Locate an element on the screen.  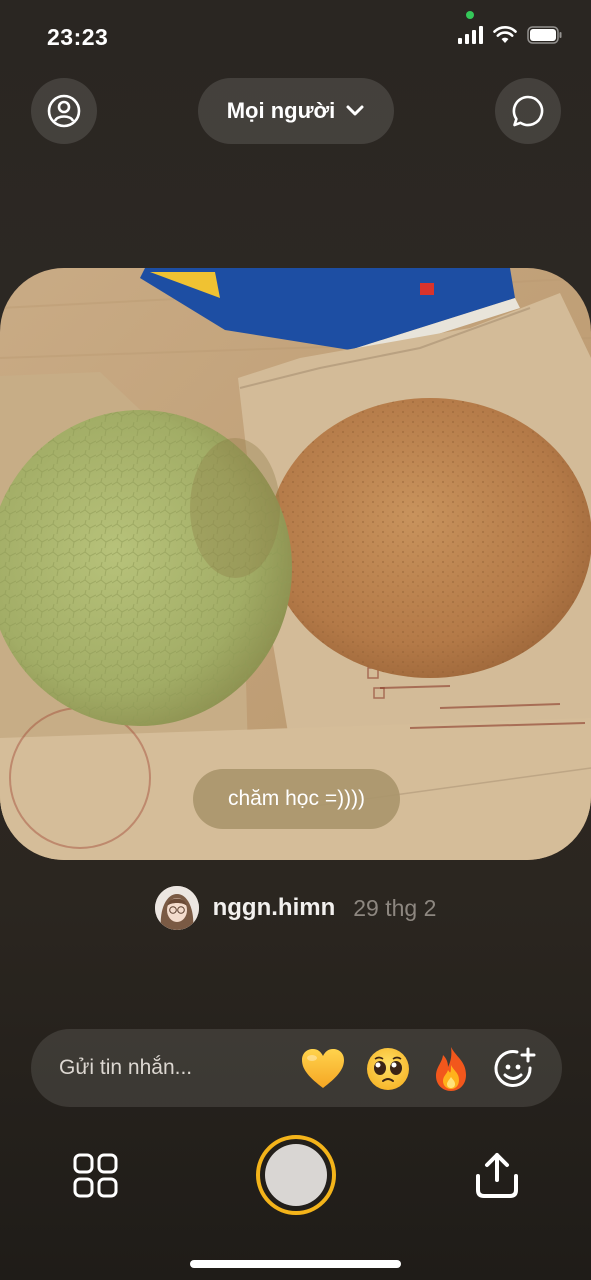
author-avatar is located at coordinates (176, 908).